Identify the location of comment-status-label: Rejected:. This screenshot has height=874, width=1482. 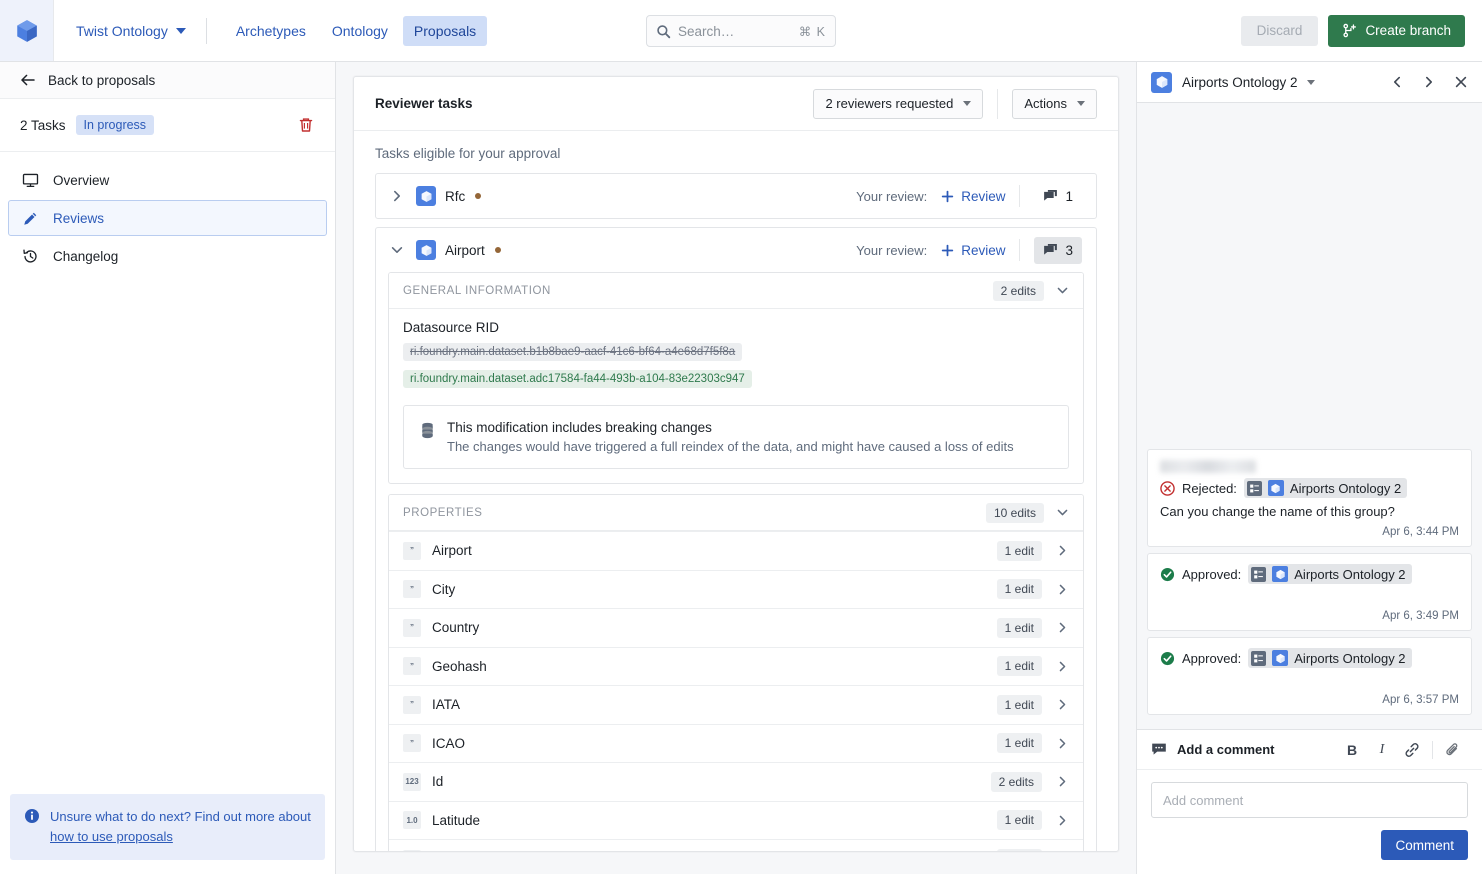
(1209, 488).